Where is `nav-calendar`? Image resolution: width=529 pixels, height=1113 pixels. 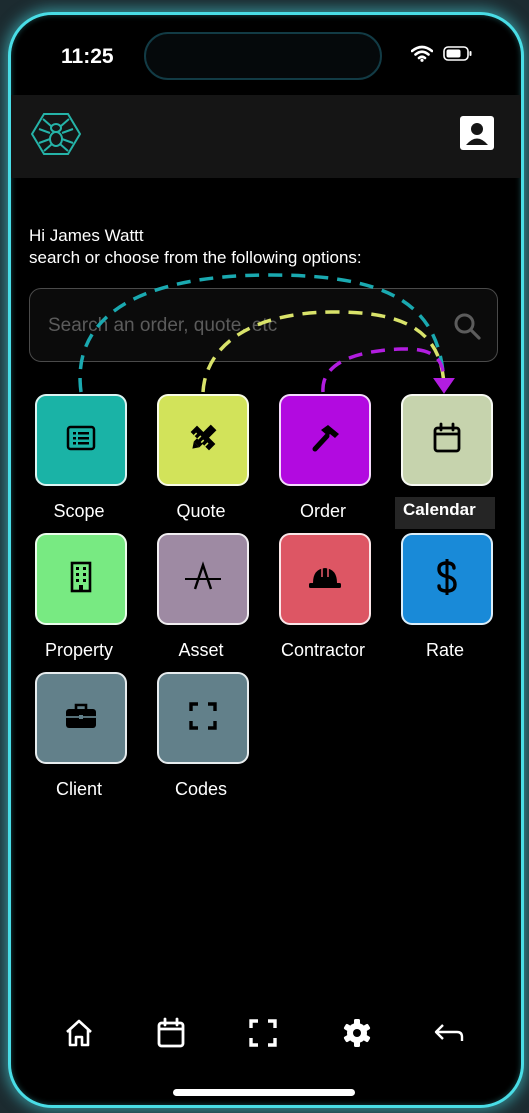
nav-calendar is located at coordinates (171, 1035).